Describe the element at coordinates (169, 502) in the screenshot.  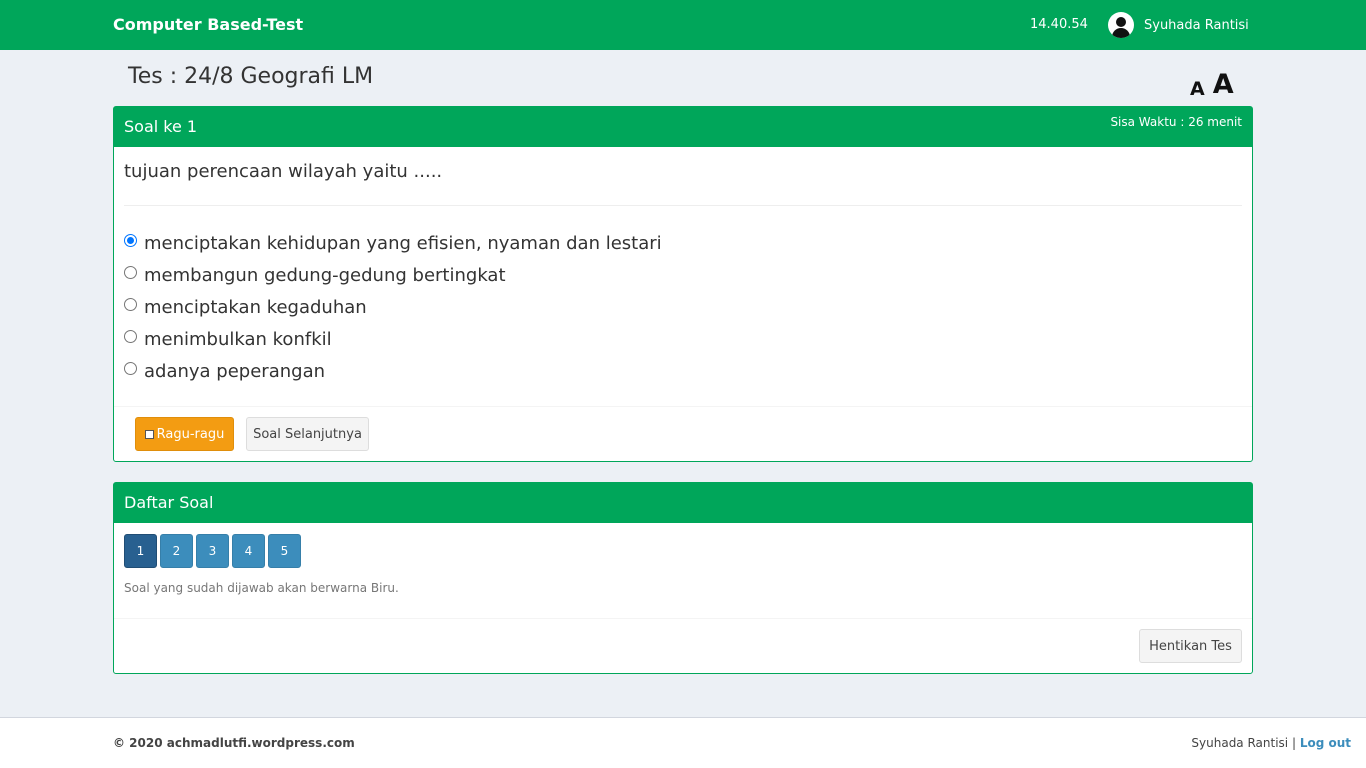
I see `question-list-title: Daftar Soal` at that location.